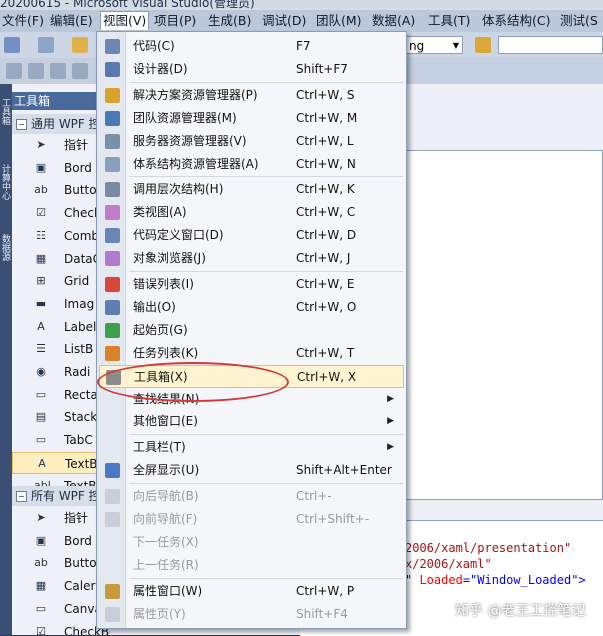  What do you see at coordinates (251, 235) in the screenshot?
I see `view-menu-item: 代码定义窗口(D) Ctrl+W, D` at bounding box center [251, 235].